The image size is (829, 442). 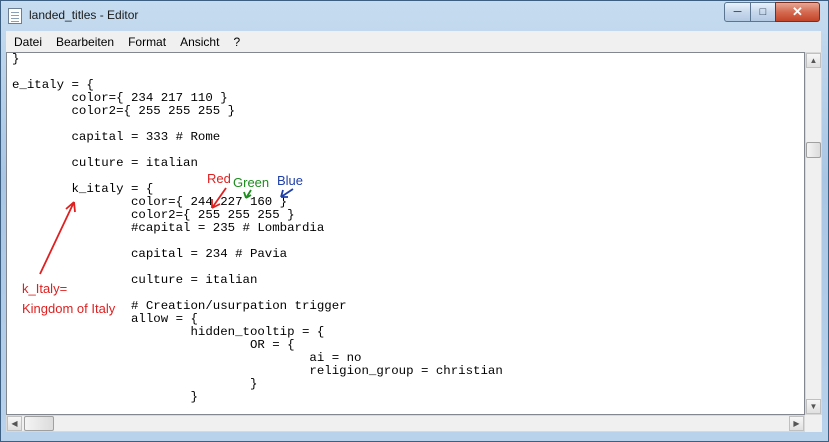 I want to click on blue-arrow-icon, so click(x=287, y=193).